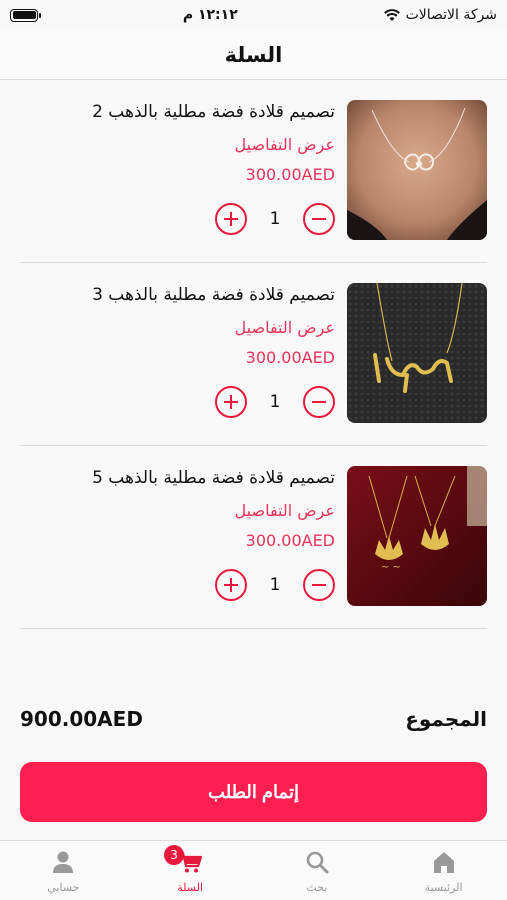 The height and width of the screenshot is (900, 507). Describe the element at coordinates (190, 870) in the screenshot. I see `tab-cart: 3 السلة` at that location.